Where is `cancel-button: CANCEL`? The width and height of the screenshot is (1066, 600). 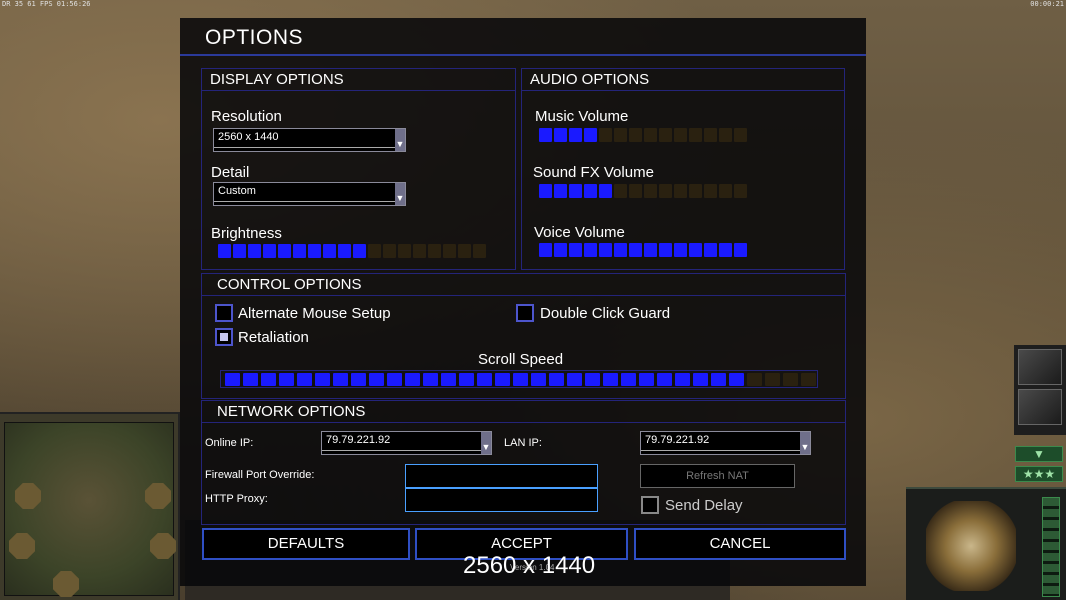 cancel-button: CANCEL is located at coordinates (740, 544).